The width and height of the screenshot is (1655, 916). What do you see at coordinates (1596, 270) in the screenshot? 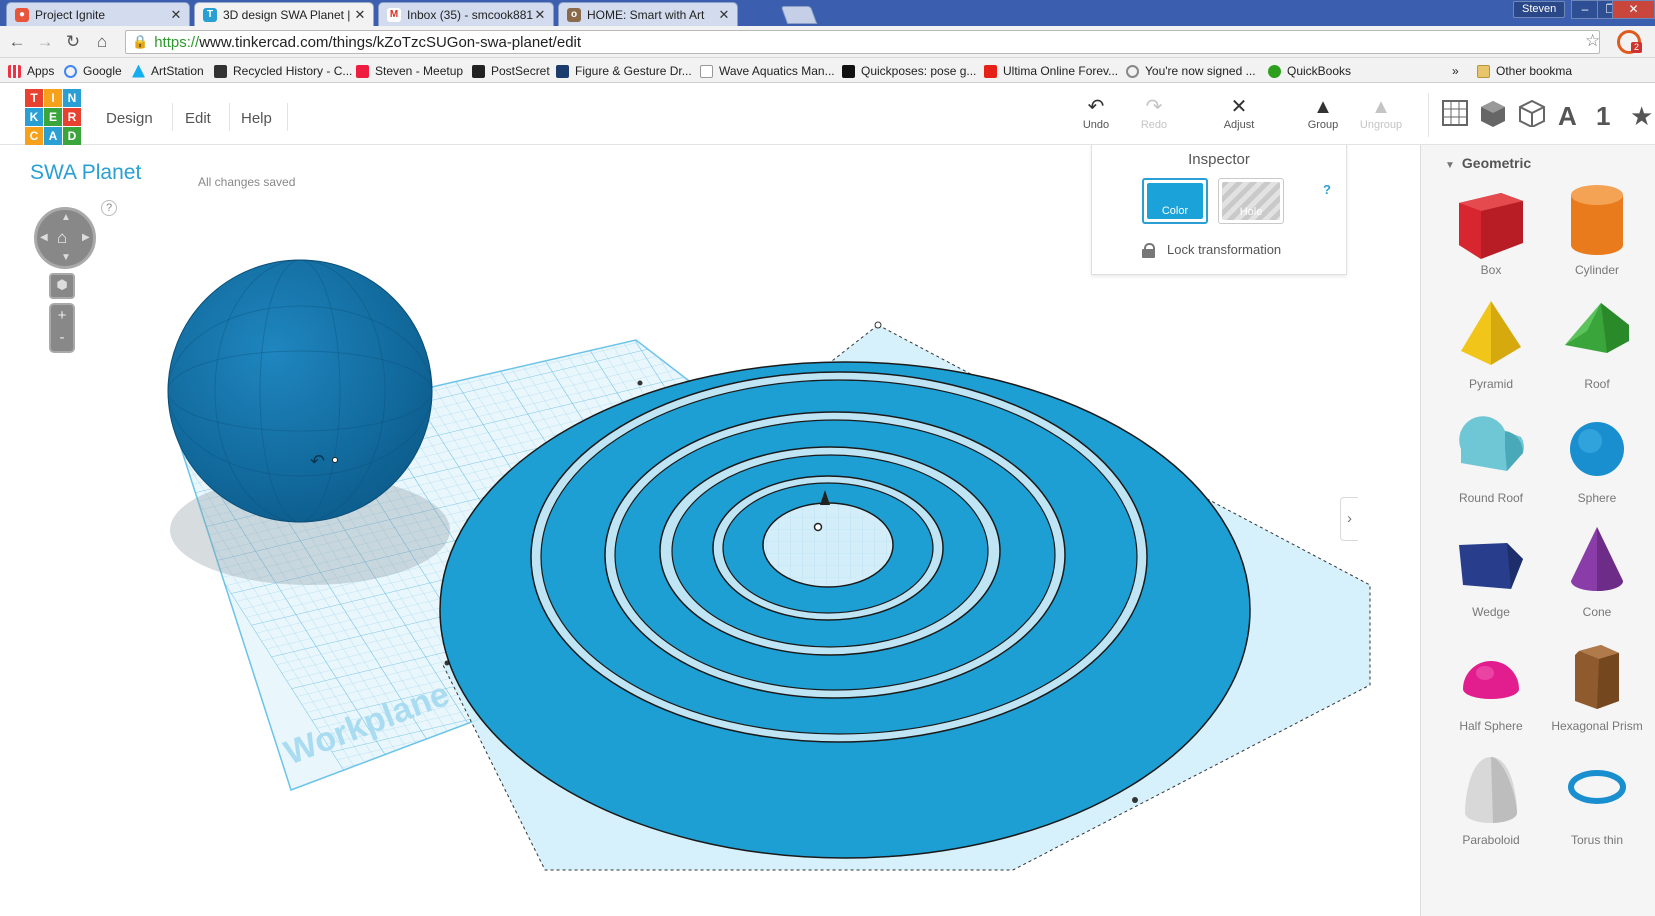
I see `shape-label: Cylinder` at bounding box center [1596, 270].